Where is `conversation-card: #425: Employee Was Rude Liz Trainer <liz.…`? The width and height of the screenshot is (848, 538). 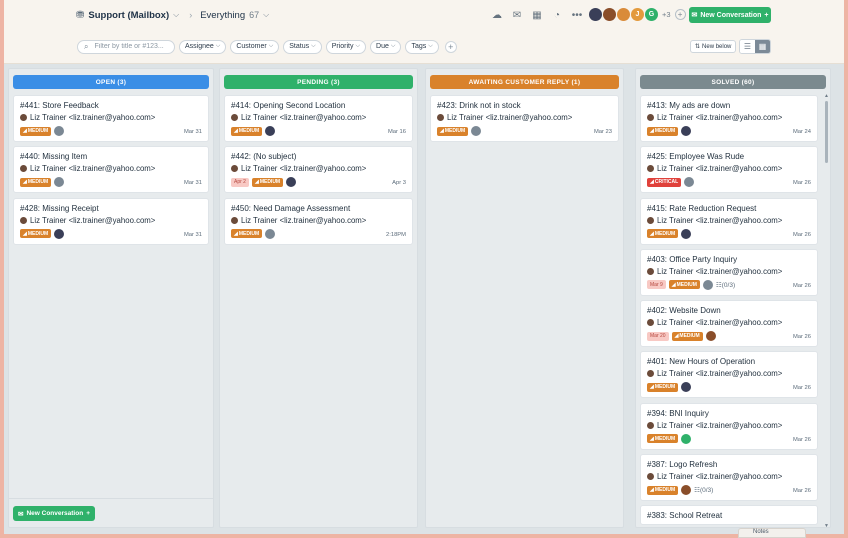
conversation-card: #425: Employee Was Rude Liz Trainer <liz.… is located at coordinates (729, 170).